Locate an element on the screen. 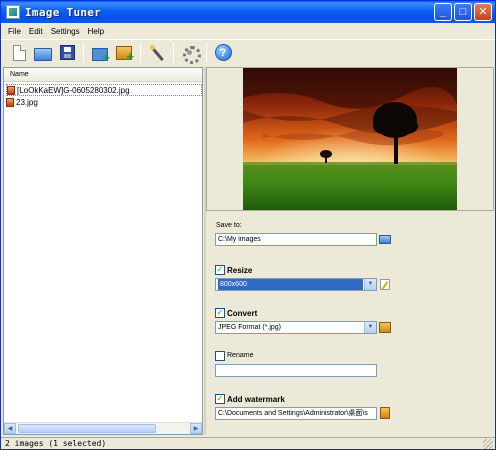 The width and height of the screenshot is (496, 450). menu-bar: File Edit Settings Help is located at coordinates (248, 31).